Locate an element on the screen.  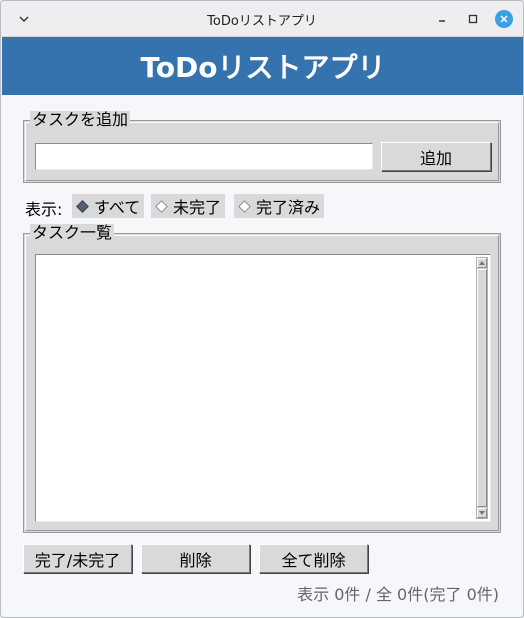
close-icon is located at coordinates (504, 19).